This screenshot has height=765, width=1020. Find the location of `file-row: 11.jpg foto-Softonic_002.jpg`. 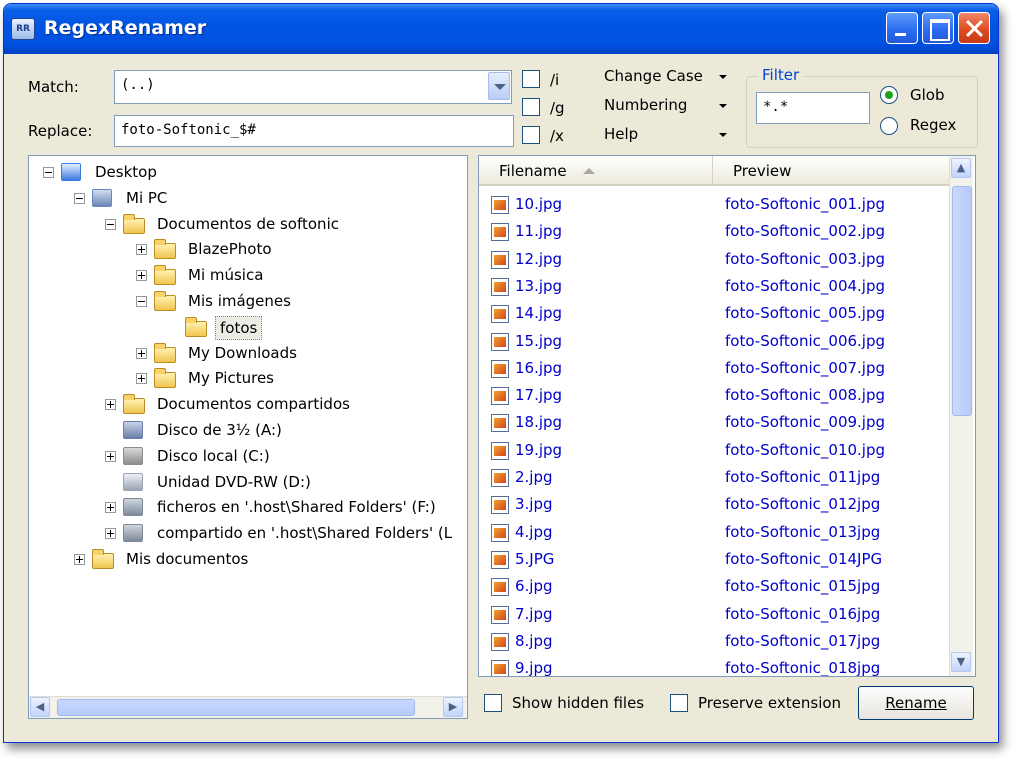

file-row: 11.jpg foto-Softonic_002.jpg is located at coordinates (714, 231).